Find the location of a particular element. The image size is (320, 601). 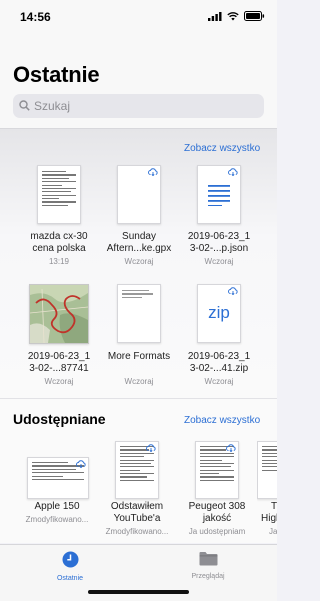

battery-icon is located at coordinates (254, 16).